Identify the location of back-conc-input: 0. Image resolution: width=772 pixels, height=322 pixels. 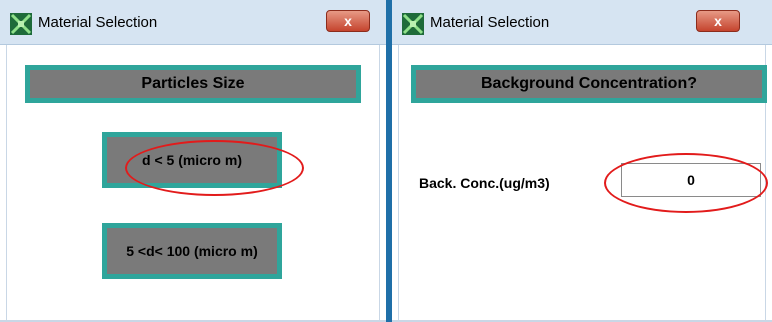
(691, 180).